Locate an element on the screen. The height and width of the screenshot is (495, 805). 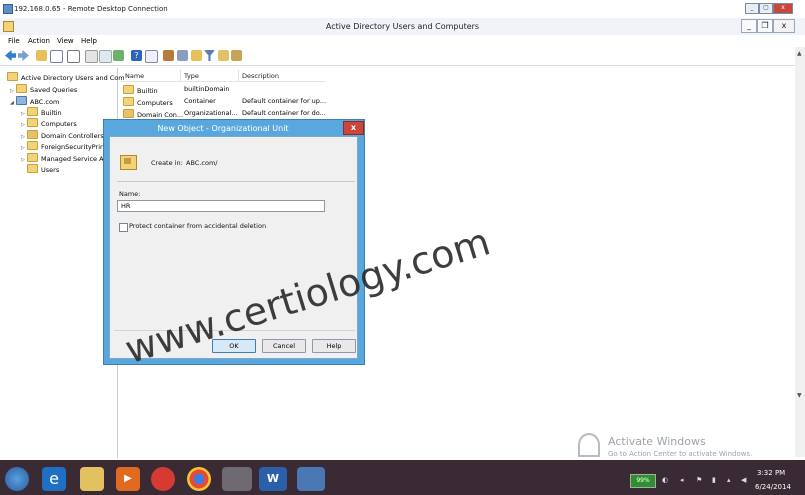
tree-item-foreign-security: ▷ ForeignSecurityPrin is located at coordinates (62, 146).